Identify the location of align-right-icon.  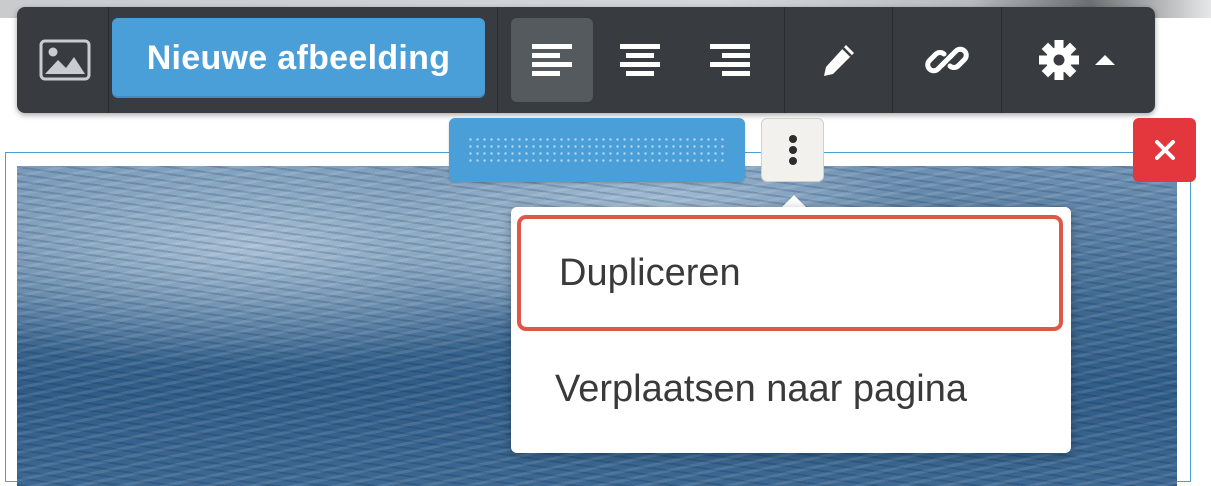
(730, 60).